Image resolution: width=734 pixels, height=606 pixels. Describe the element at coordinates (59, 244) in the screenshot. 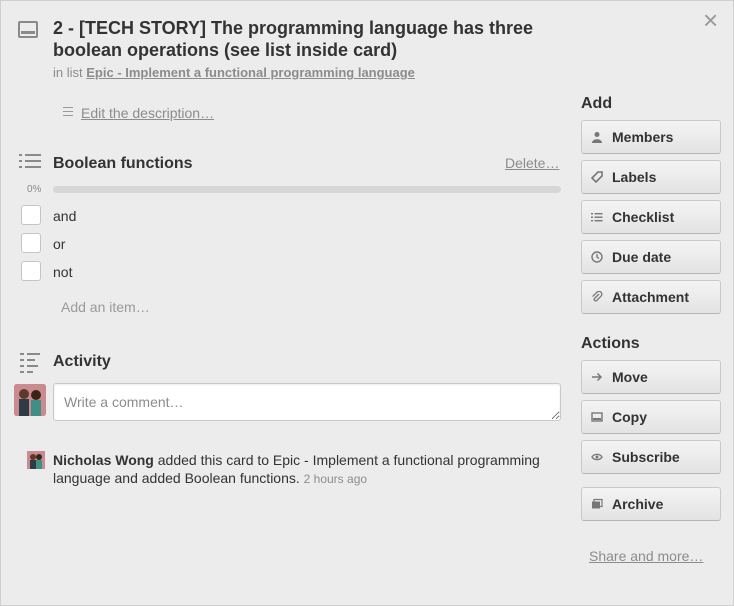

I see `checklist-item-or: or` at that location.